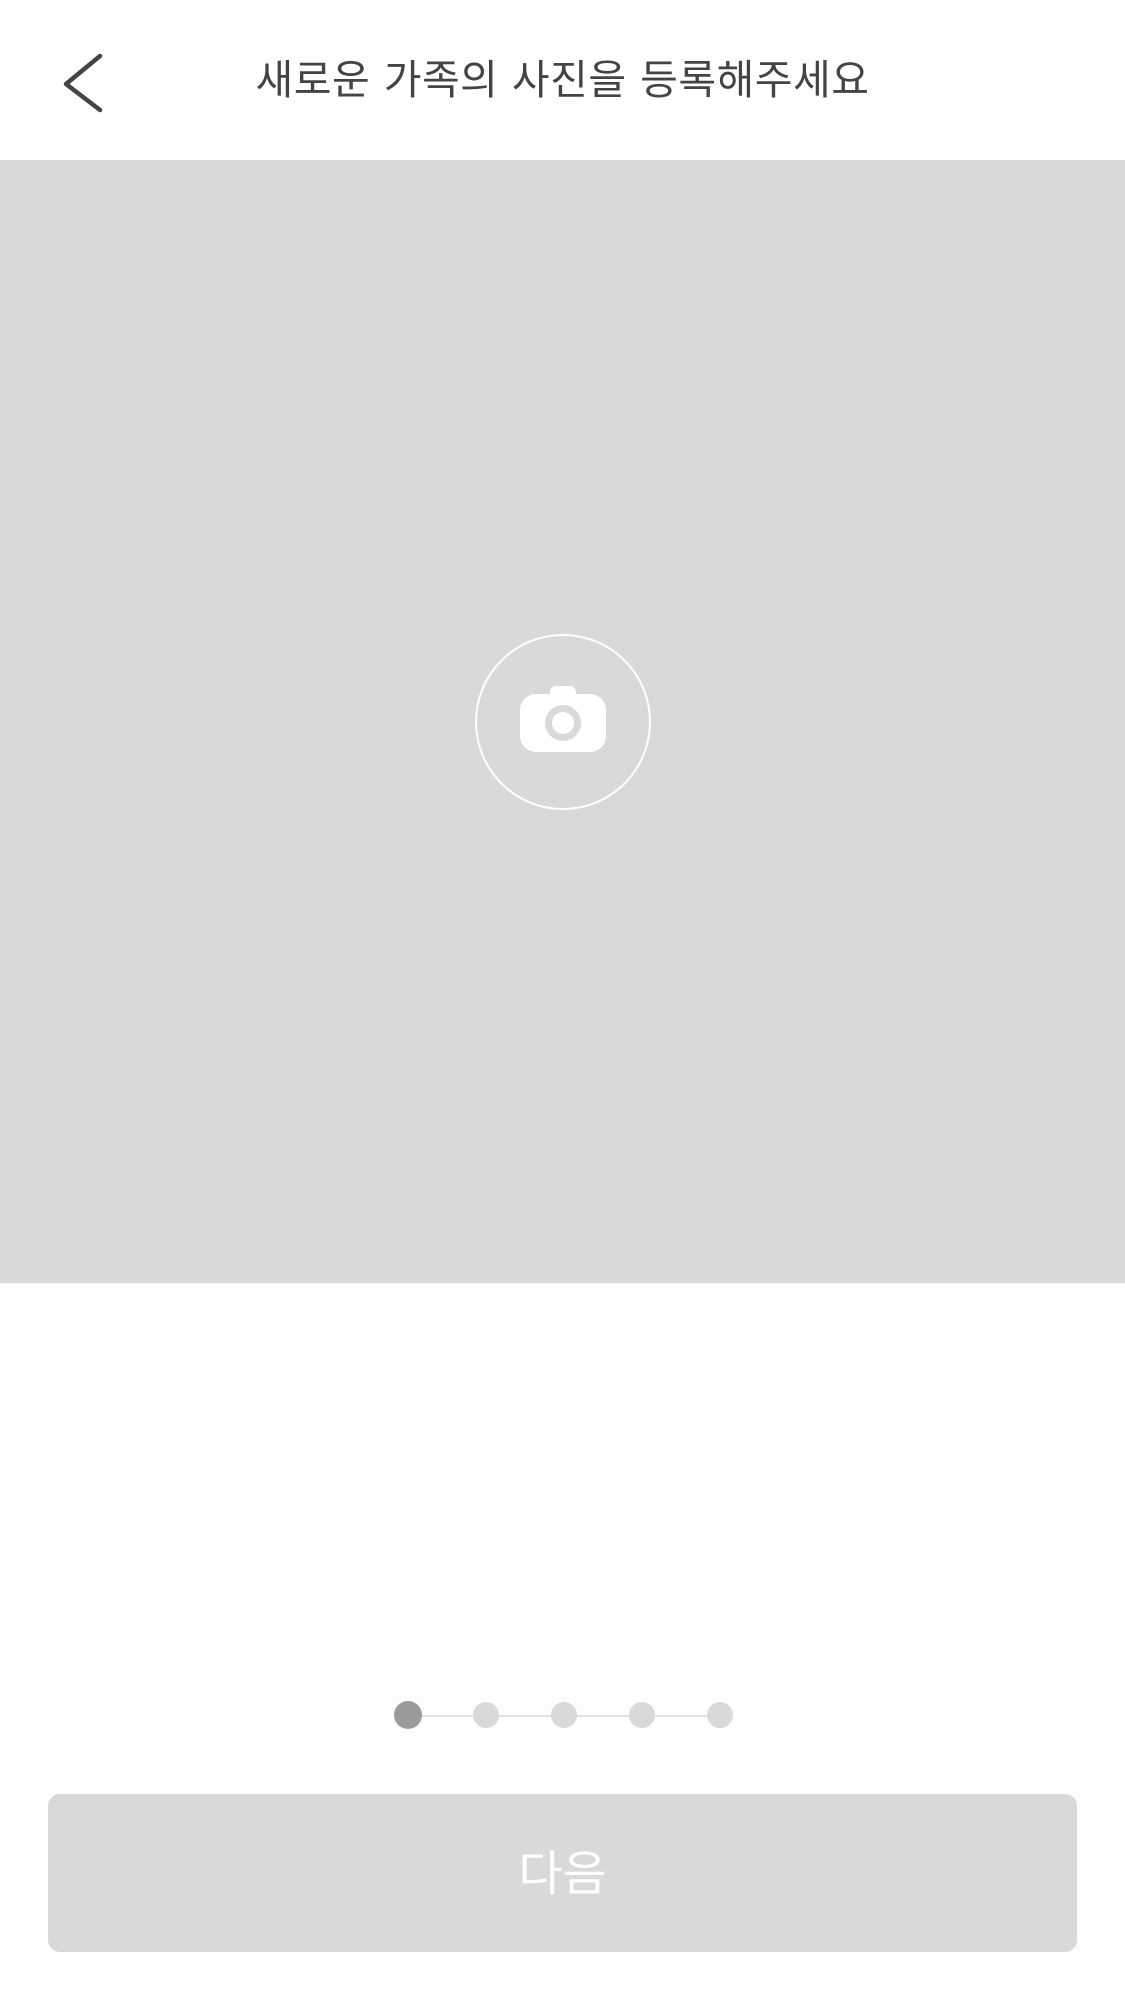  I want to click on header: 새로운 가족의 사진을 등록해주세요, so click(562, 80).